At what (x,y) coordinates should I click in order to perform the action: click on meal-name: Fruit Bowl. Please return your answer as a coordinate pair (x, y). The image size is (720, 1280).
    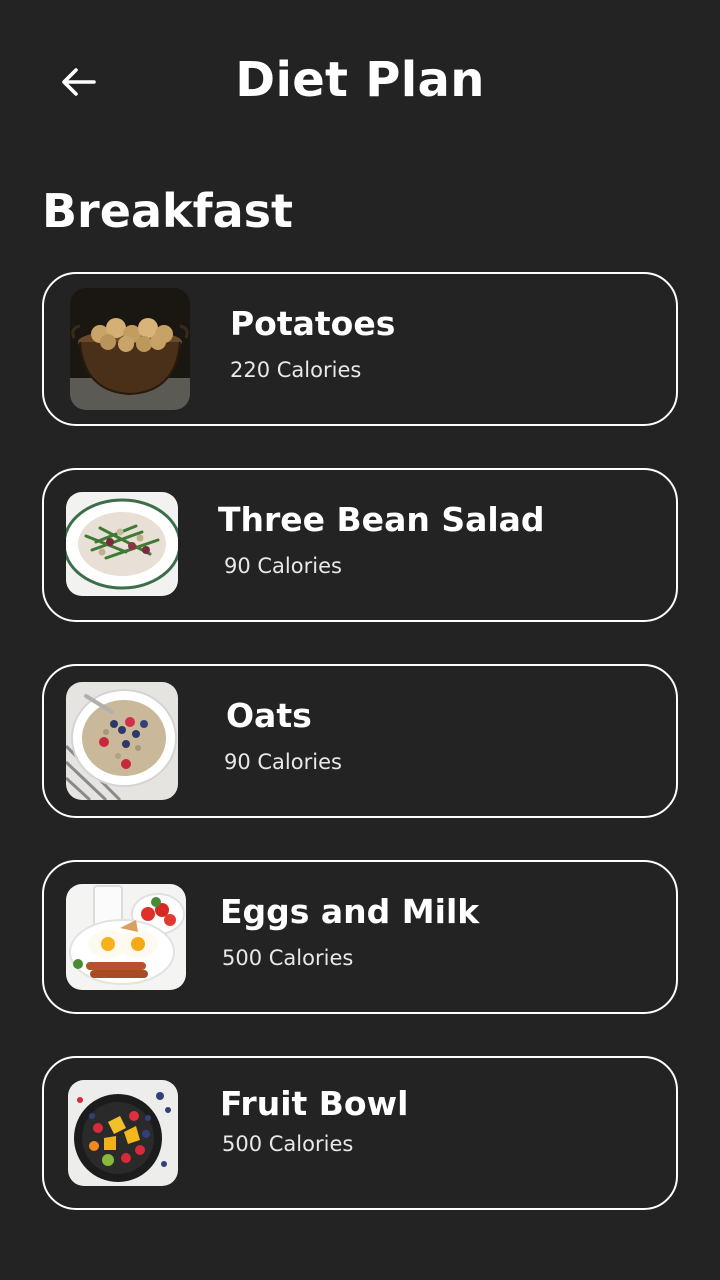
    Looking at the image, I should click on (314, 1103).